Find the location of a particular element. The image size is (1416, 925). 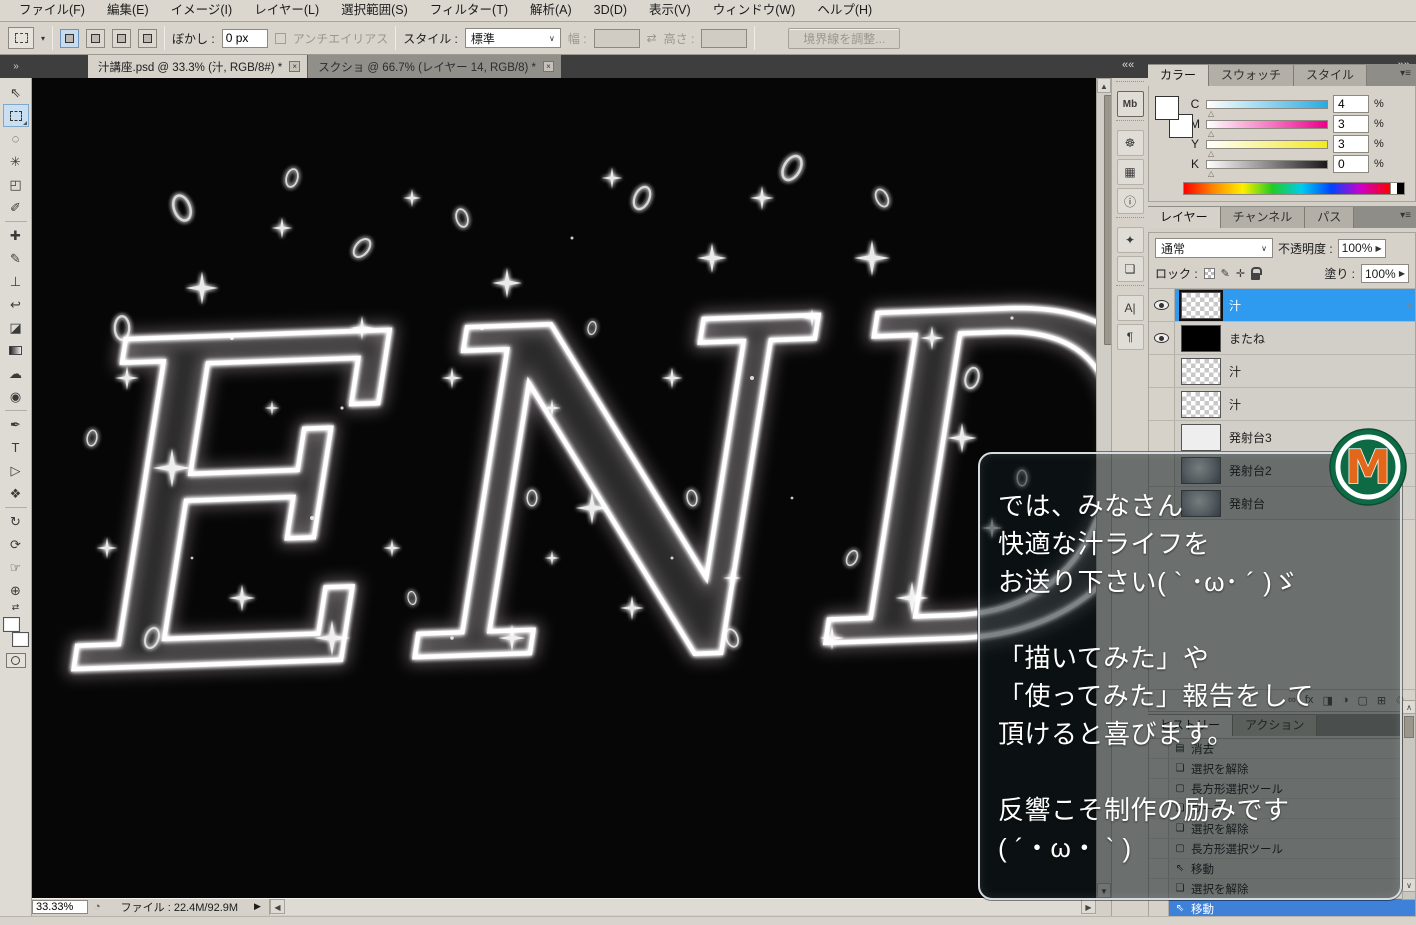

panel-menu-icon: ▾≡ is located at coordinates (1405, 73).